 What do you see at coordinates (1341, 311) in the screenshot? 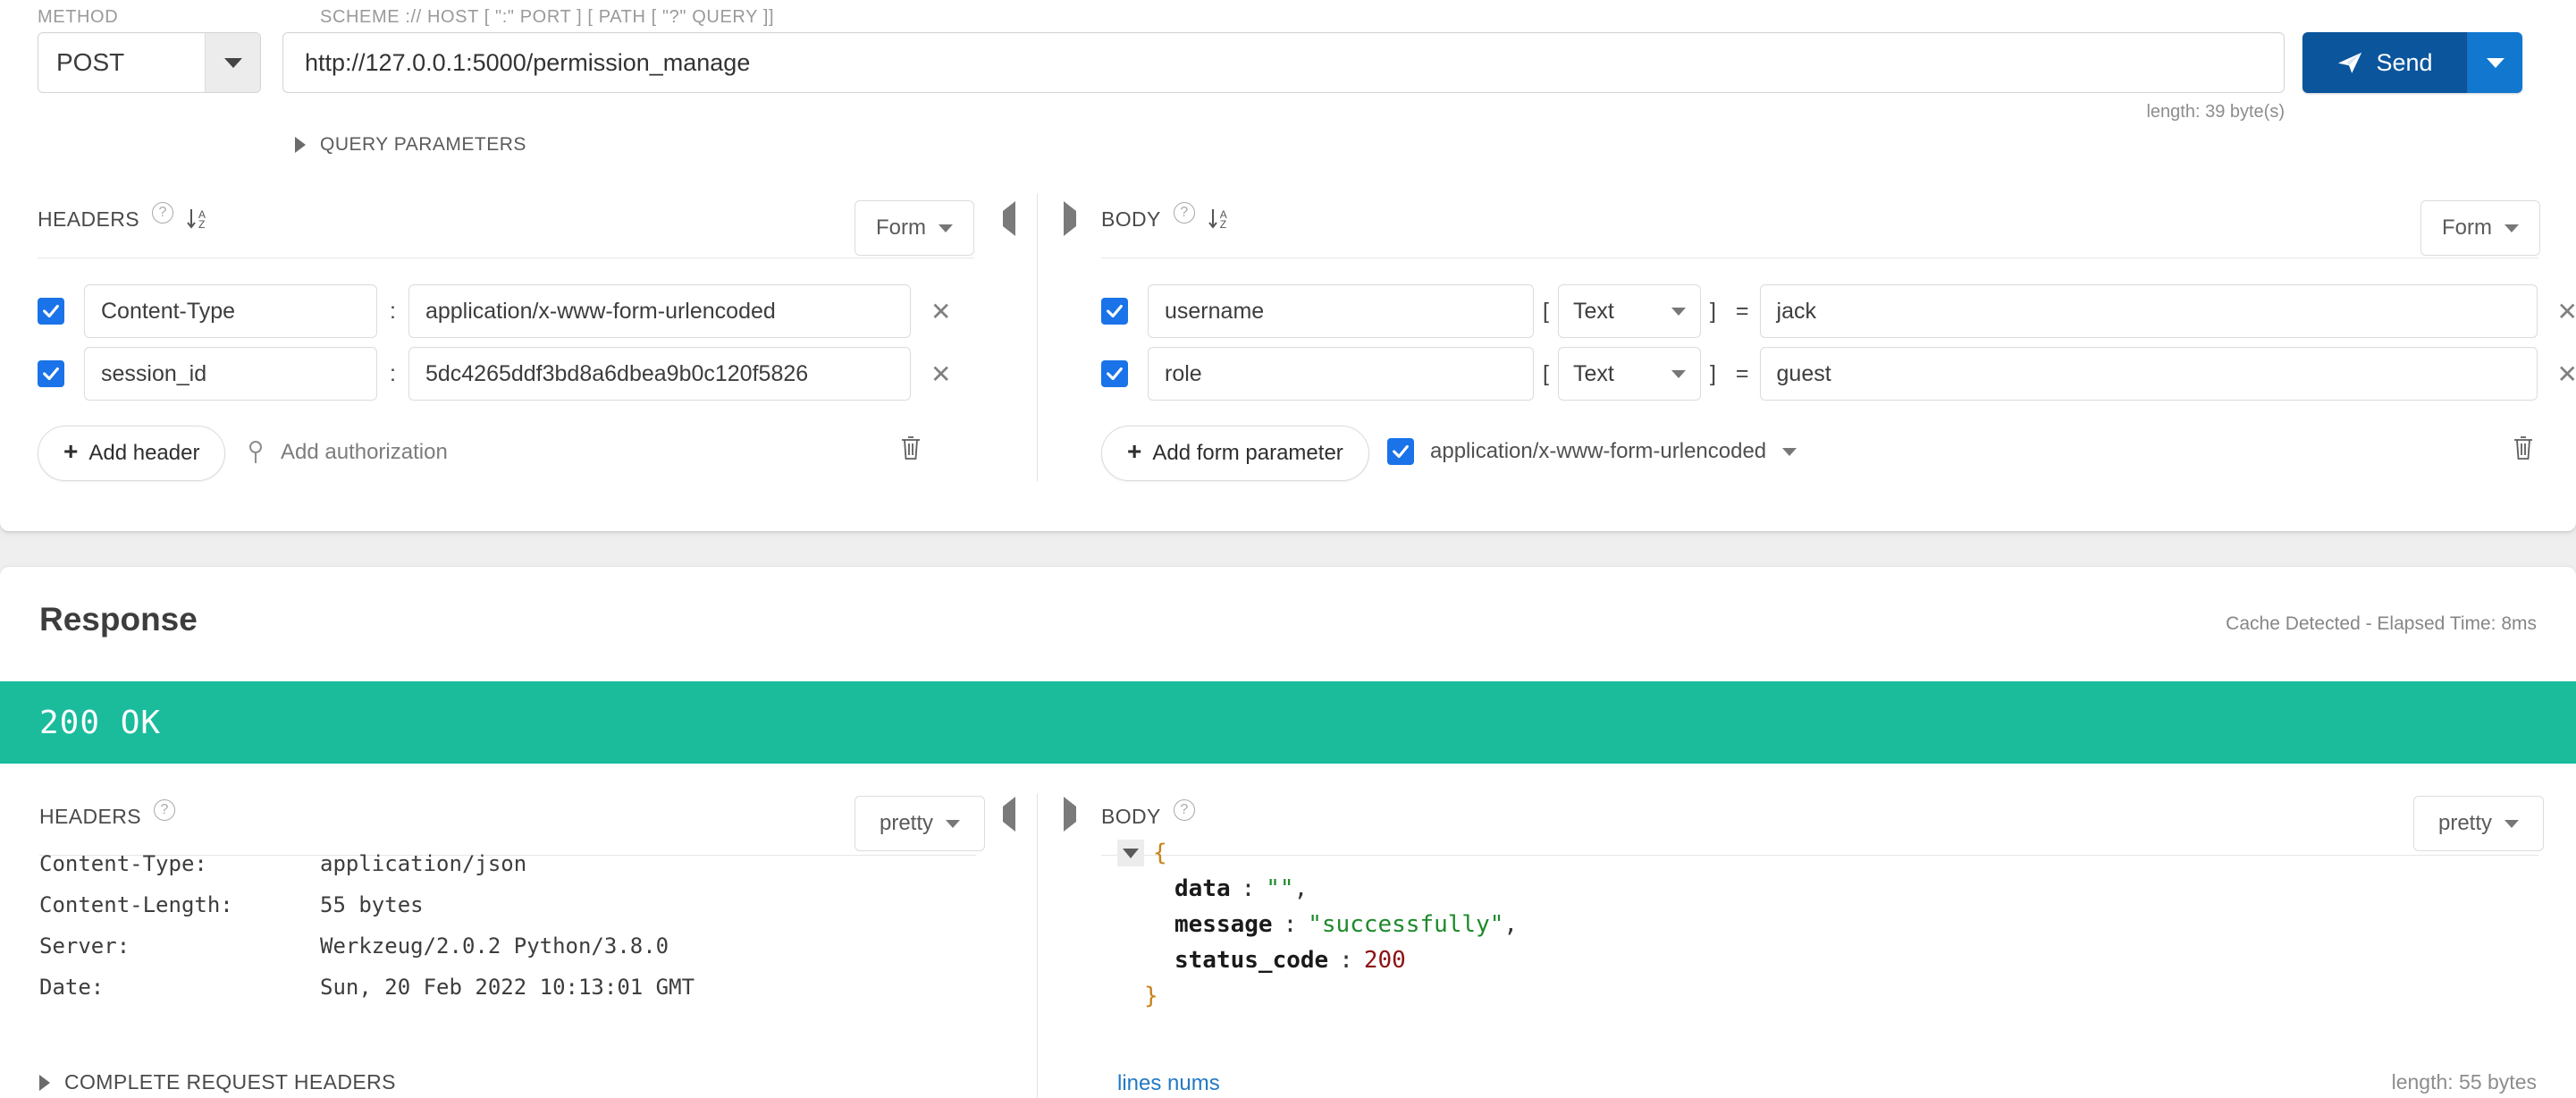
I see `form-param-key-input: username` at bounding box center [1341, 311].